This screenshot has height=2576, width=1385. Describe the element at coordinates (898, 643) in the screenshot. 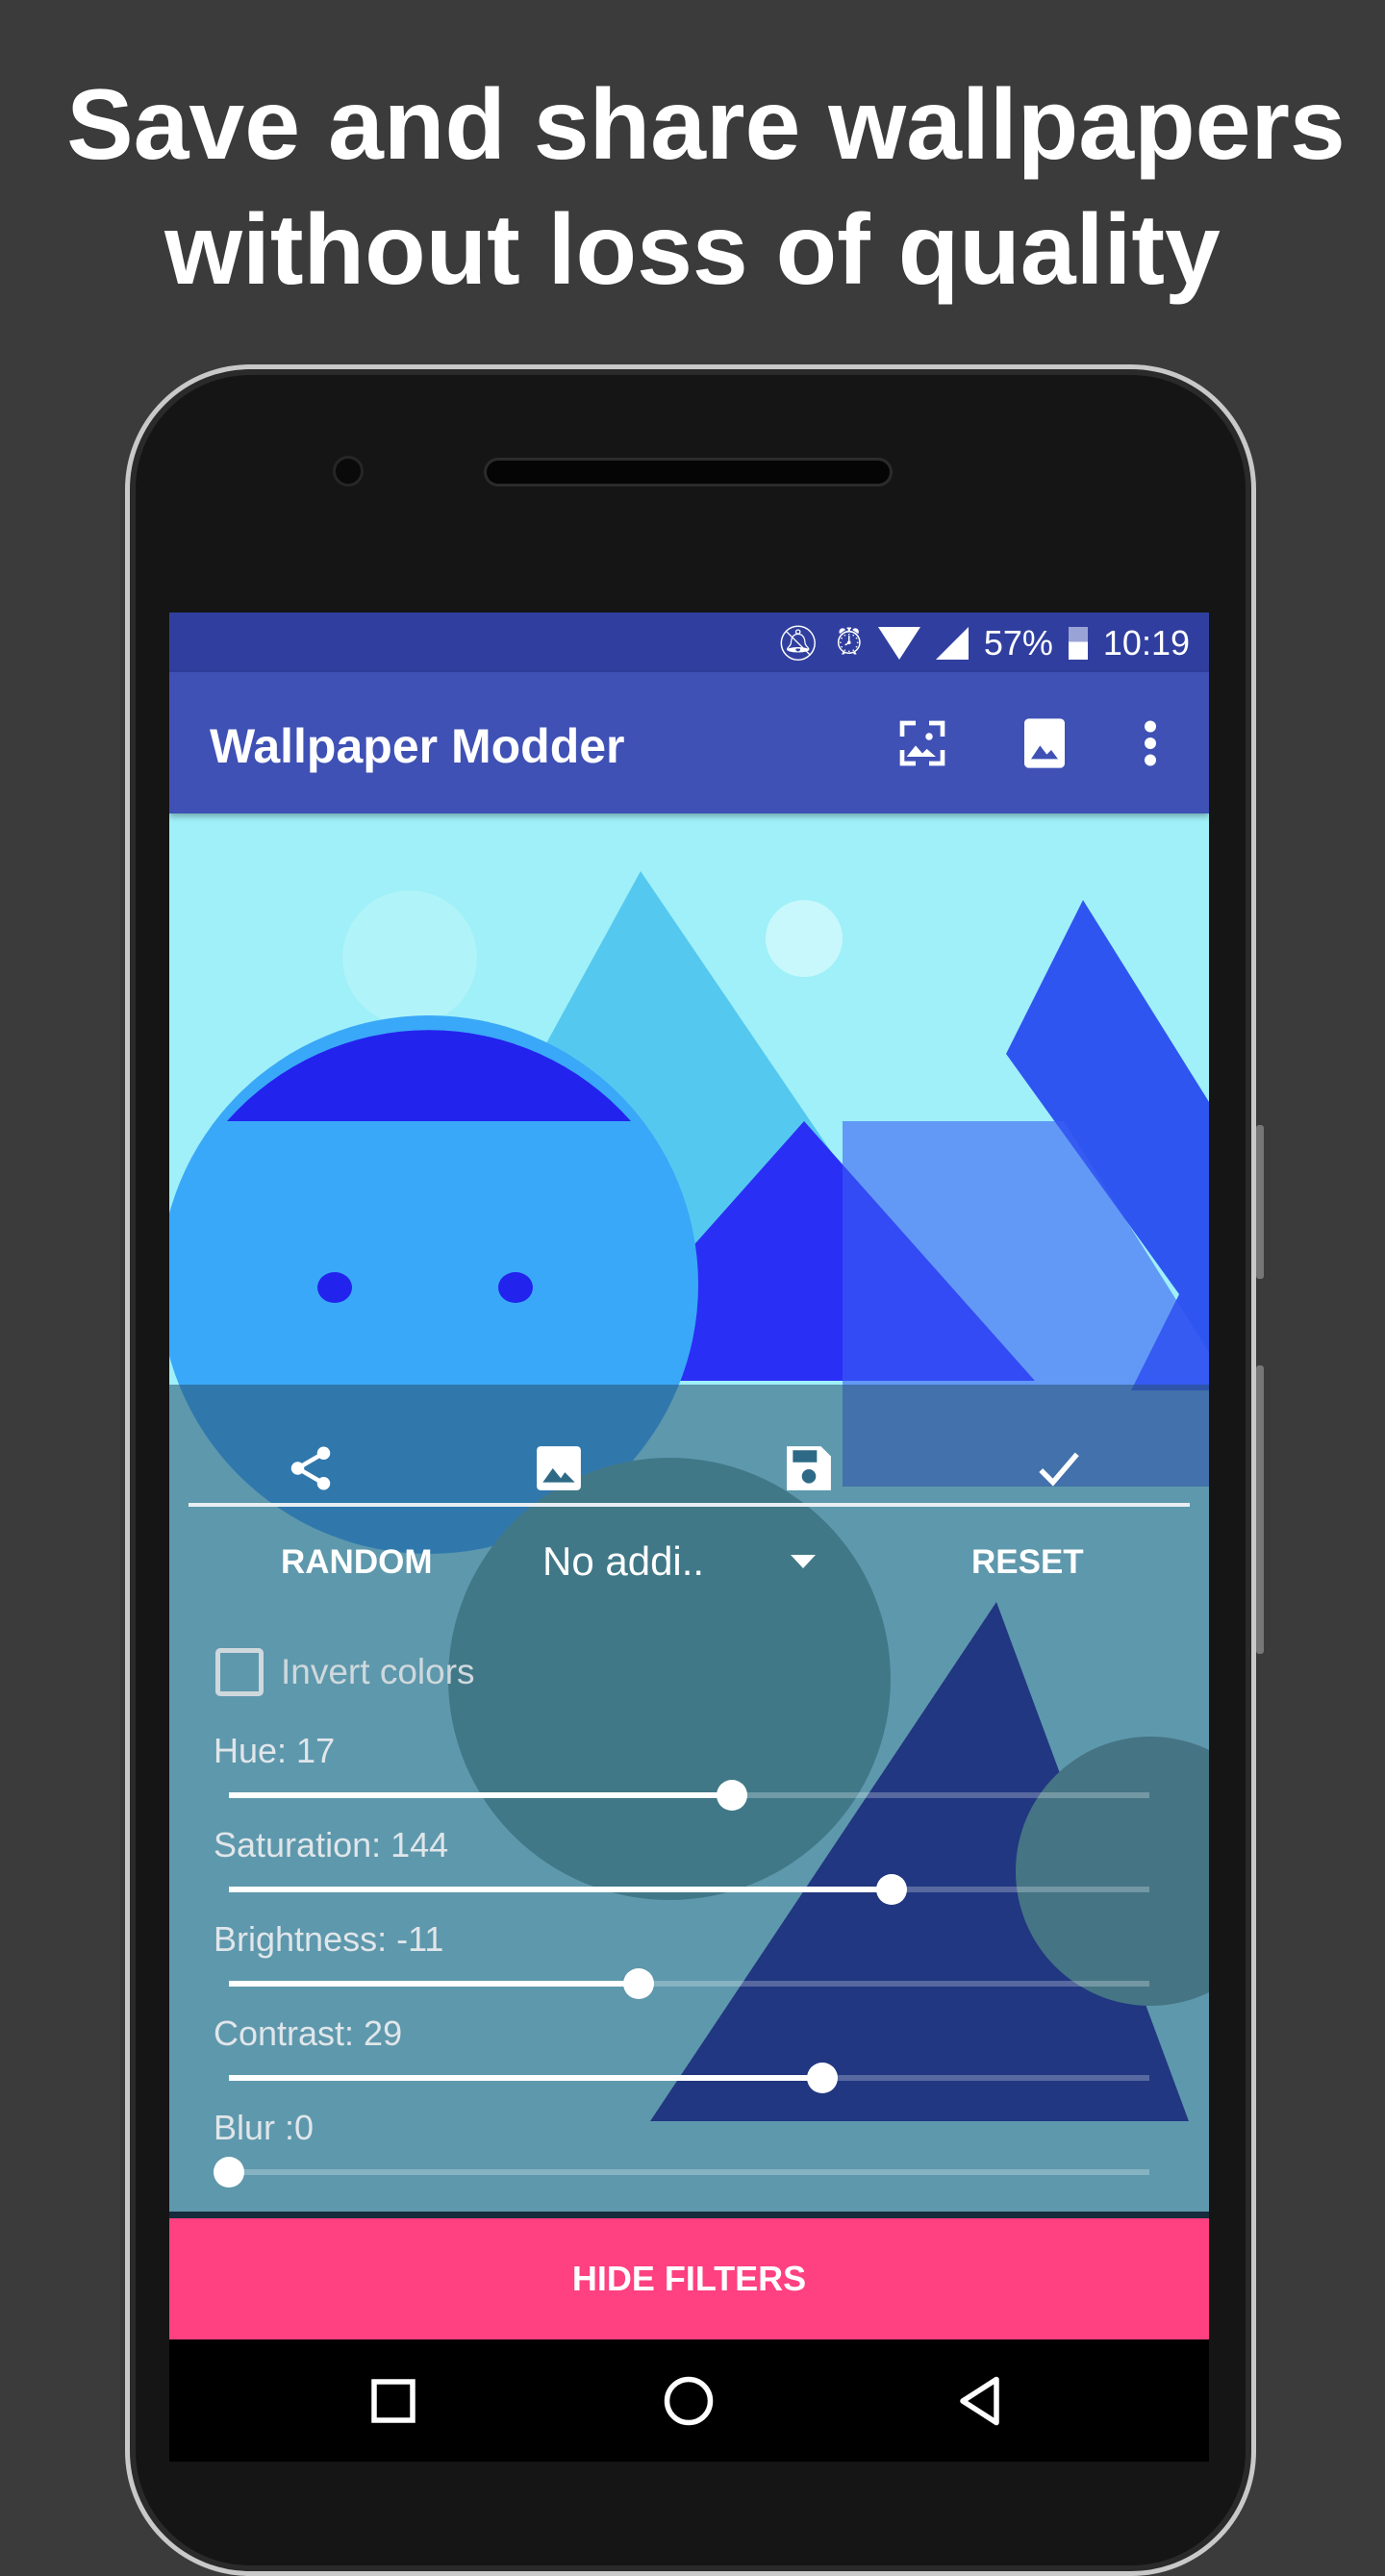

I see `wifi-icon` at that location.